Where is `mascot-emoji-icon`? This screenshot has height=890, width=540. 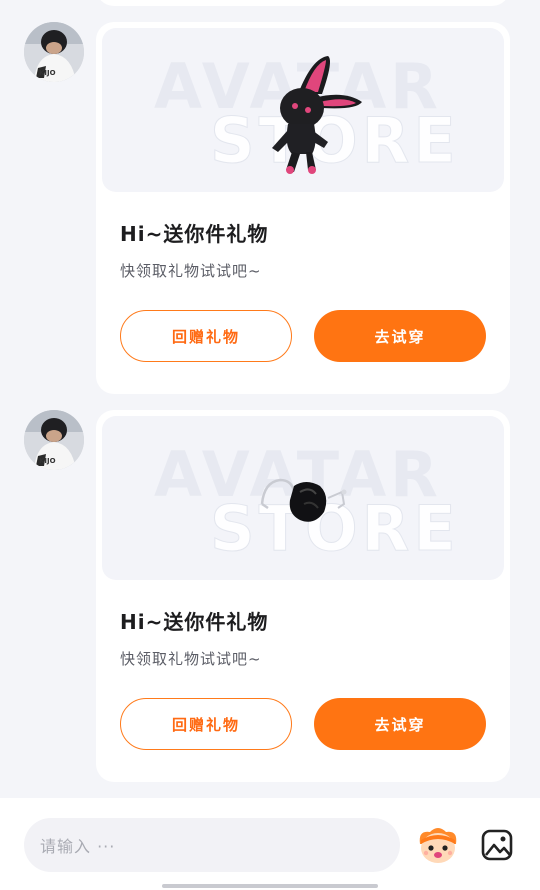 mascot-emoji-icon is located at coordinates (438, 845).